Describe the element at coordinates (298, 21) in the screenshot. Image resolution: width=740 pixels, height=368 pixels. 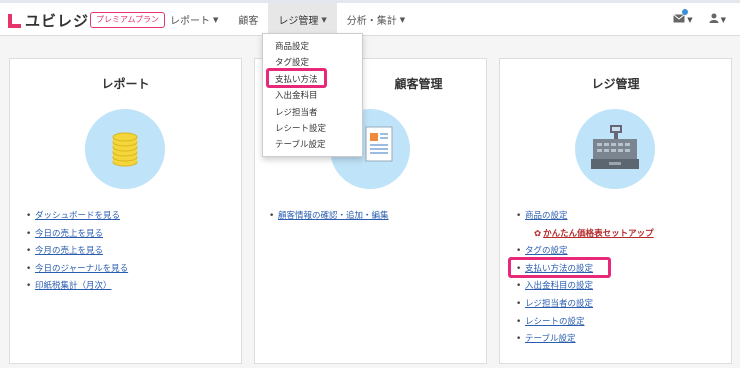
I see `nav-register-label: レジ管理` at that location.